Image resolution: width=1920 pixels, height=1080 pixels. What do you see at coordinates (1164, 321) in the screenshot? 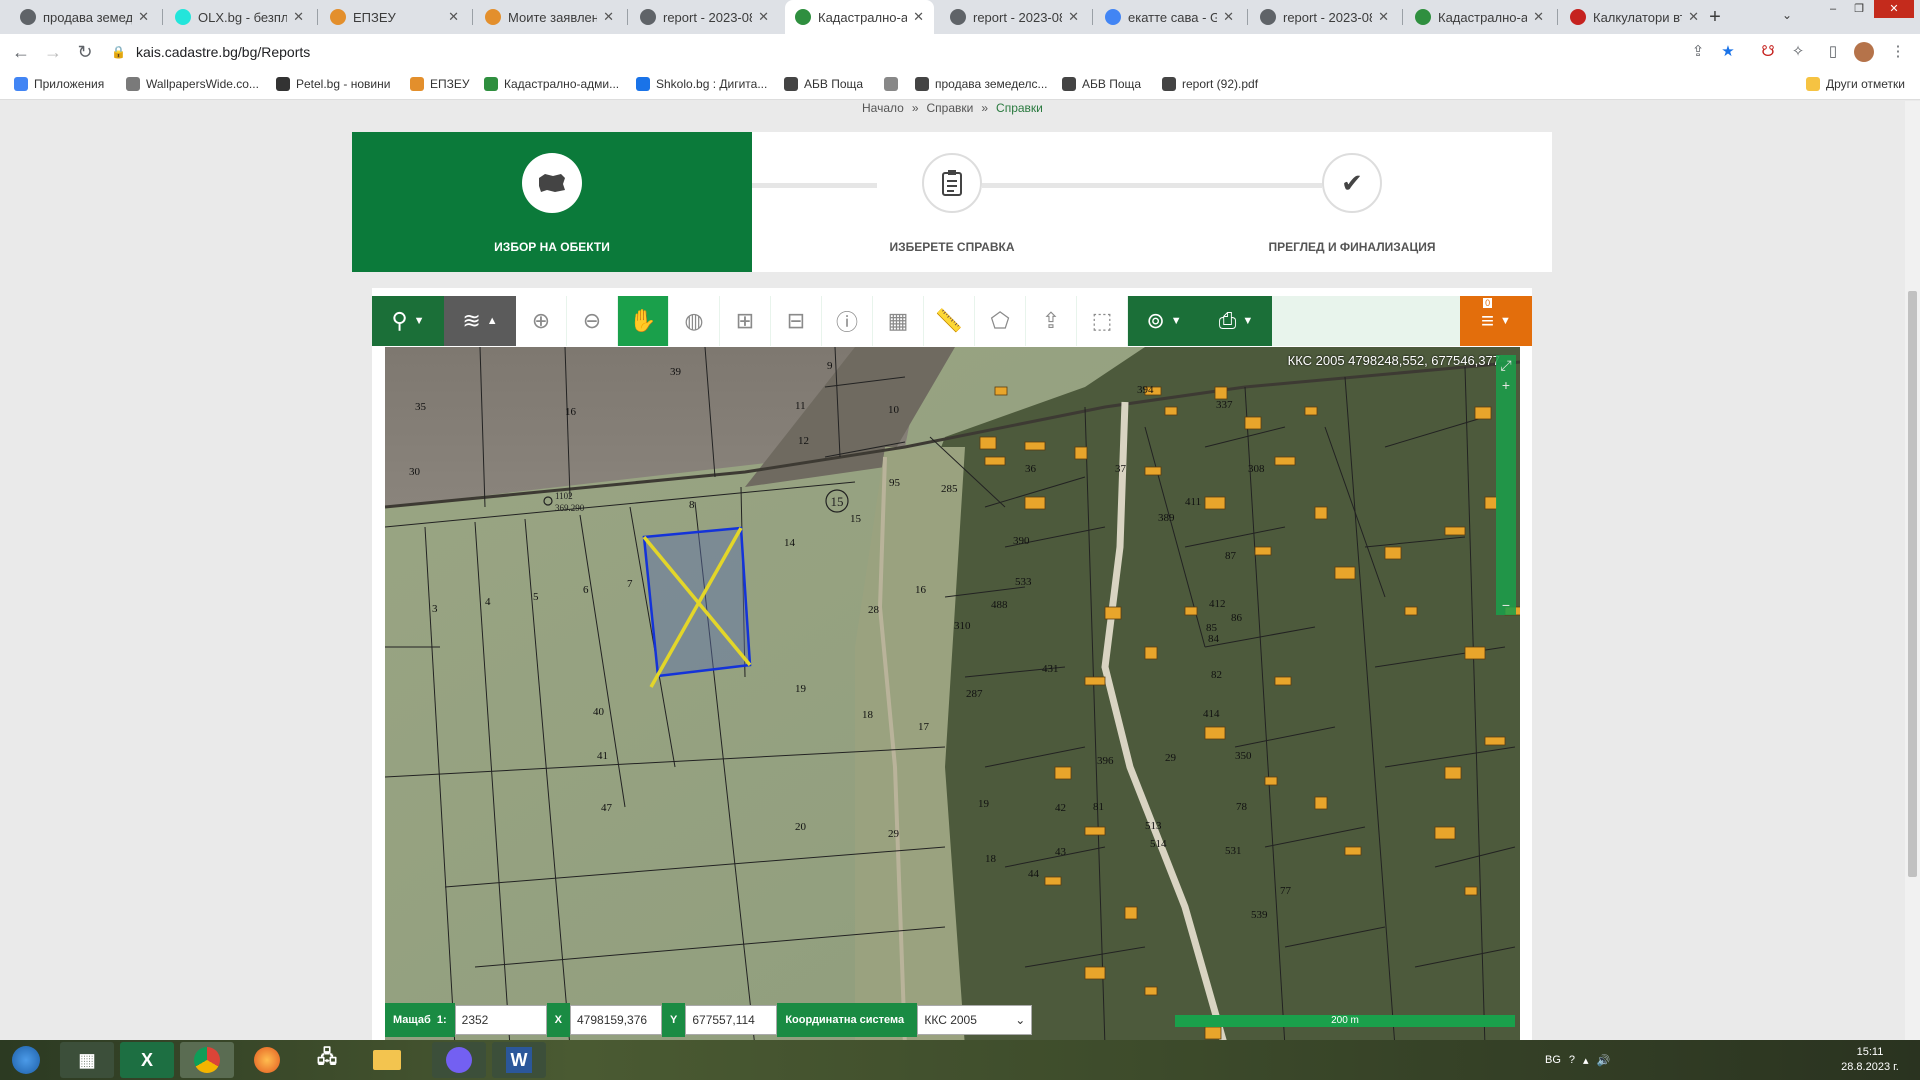
I see `location-layers-button: ⊚ ▼` at bounding box center [1164, 321].